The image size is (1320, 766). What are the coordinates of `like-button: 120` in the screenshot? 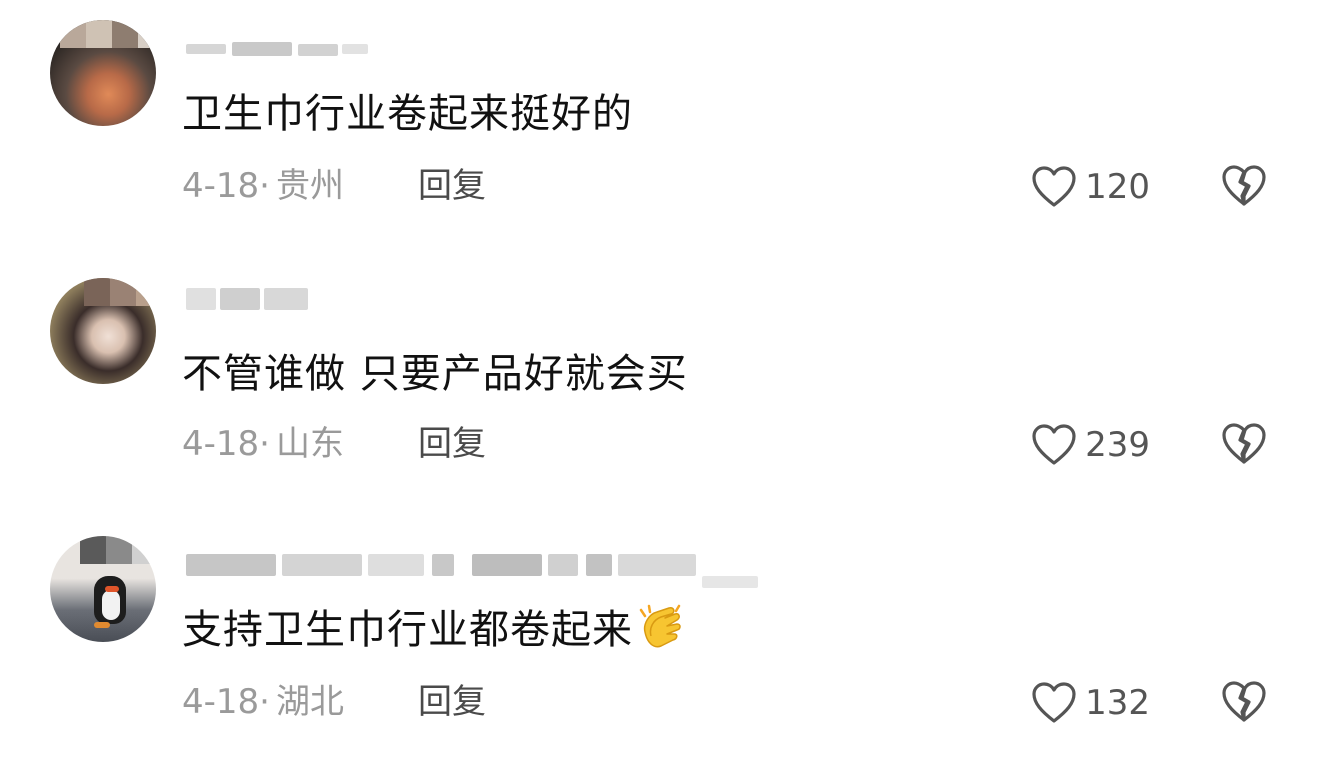 It's located at (1090, 187).